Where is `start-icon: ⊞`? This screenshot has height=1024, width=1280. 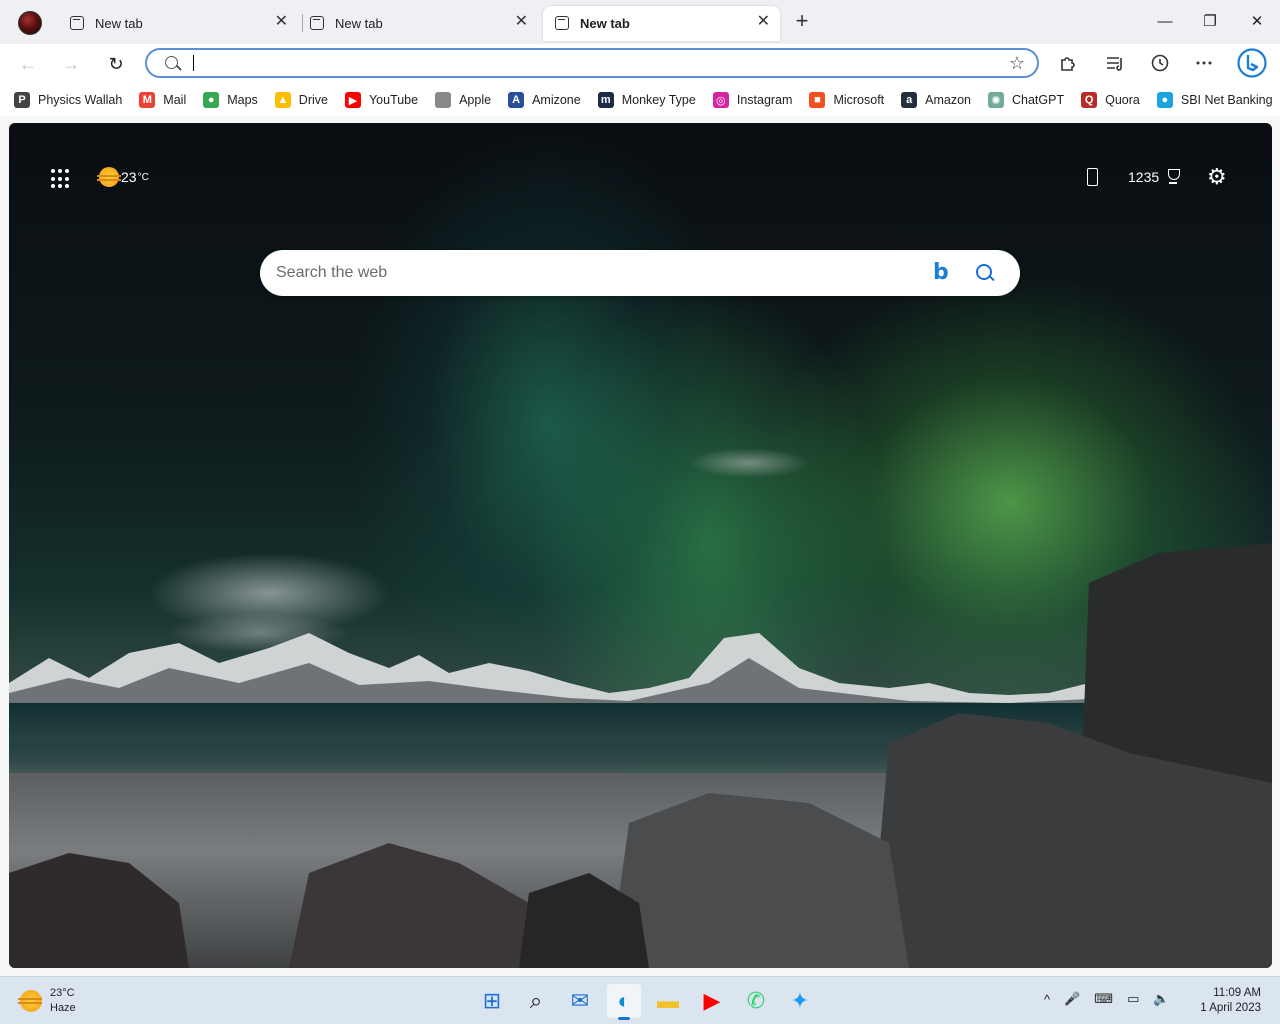
start-icon: ⊞ is located at coordinates (492, 1000).